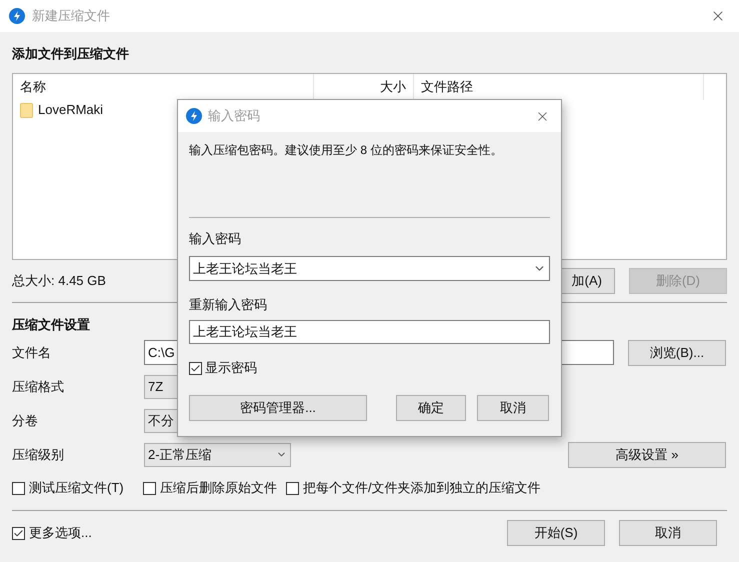  I want to click on option-label: 压缩后删除原始文件, so click(218, 488).